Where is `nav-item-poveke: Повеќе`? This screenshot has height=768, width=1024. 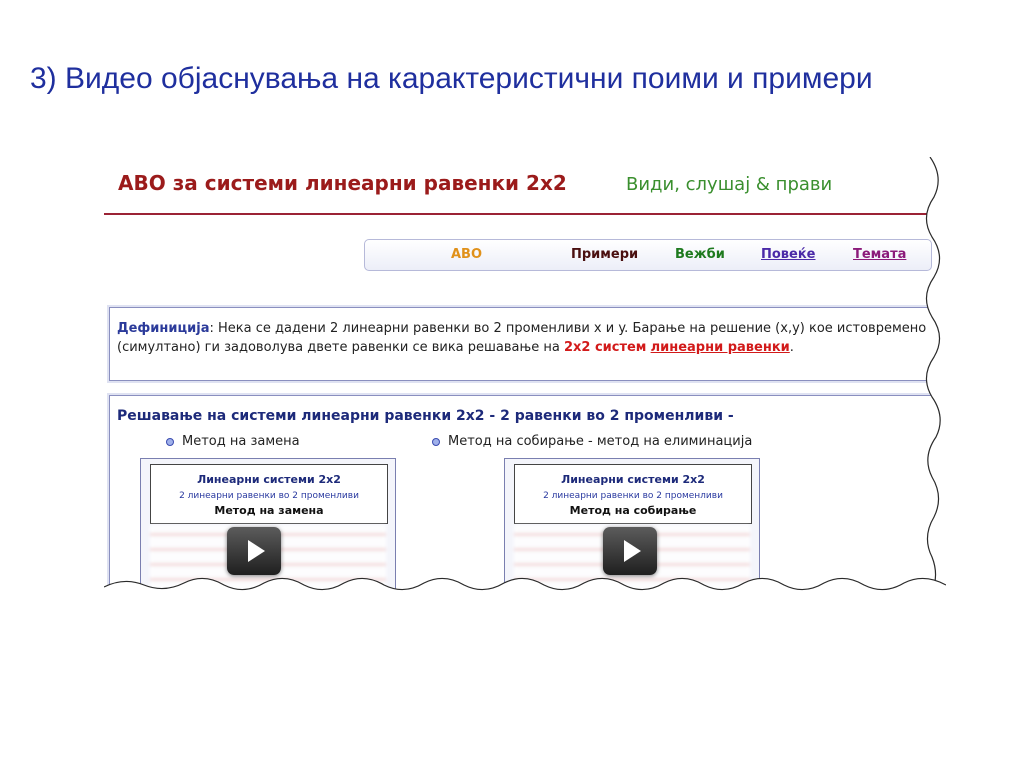 nav-item-poveke: Повеќе is located at coordinates (788, 254).